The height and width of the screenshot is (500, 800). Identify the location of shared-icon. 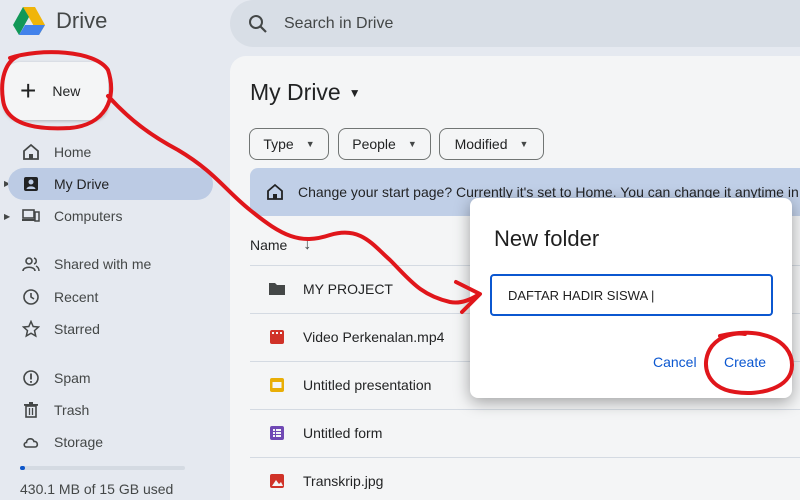
(31, 264).